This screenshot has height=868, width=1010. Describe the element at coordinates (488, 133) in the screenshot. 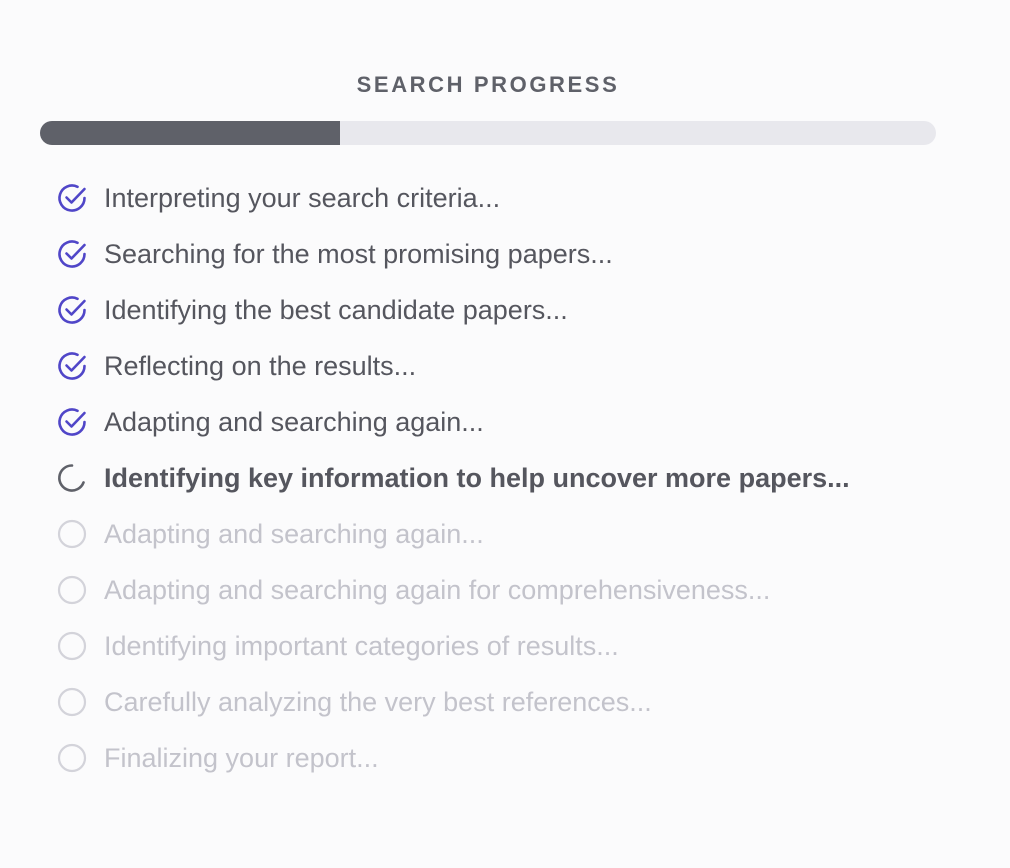

I see `progress-bar` at that location.